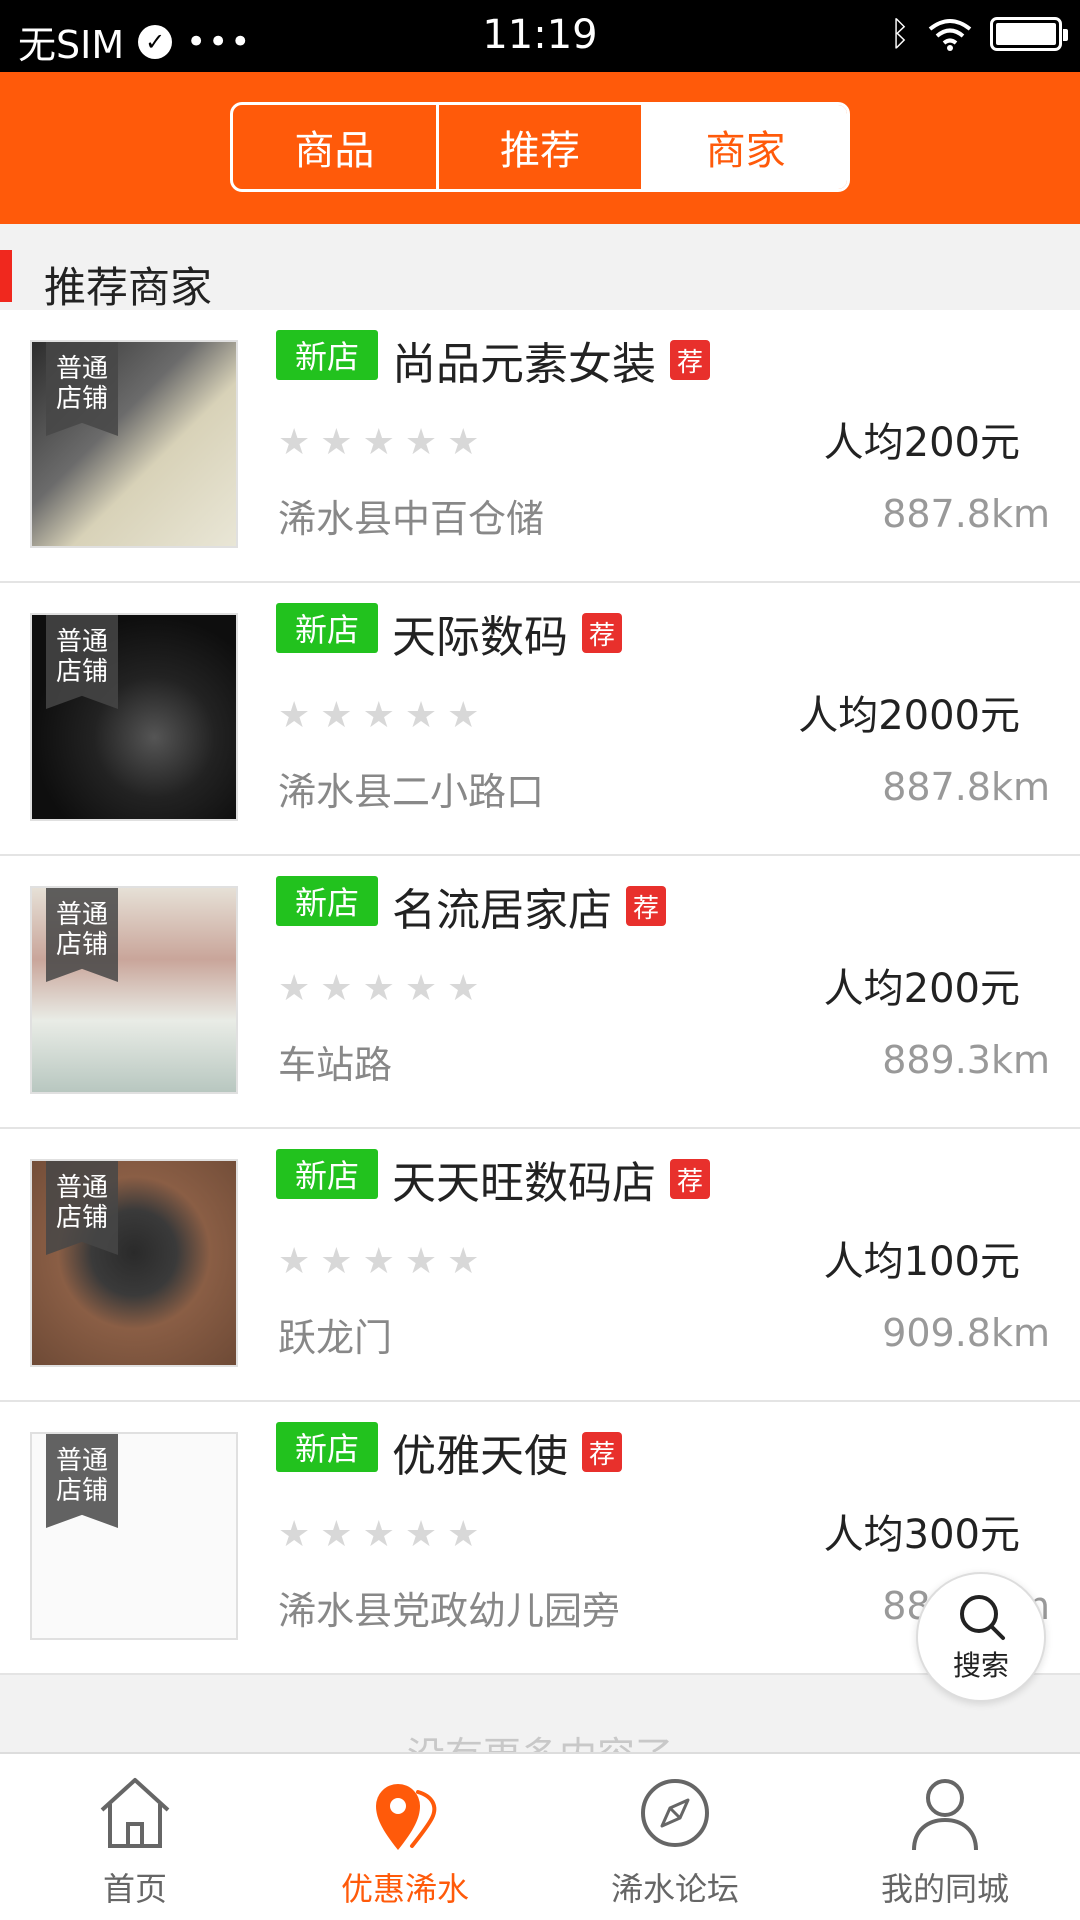 This screenshot has height=1920, width=1080. What do you see at coordinates (1029, 34) in the screenshot?
I see `battery-icon` at bounding box center [1029, 34].